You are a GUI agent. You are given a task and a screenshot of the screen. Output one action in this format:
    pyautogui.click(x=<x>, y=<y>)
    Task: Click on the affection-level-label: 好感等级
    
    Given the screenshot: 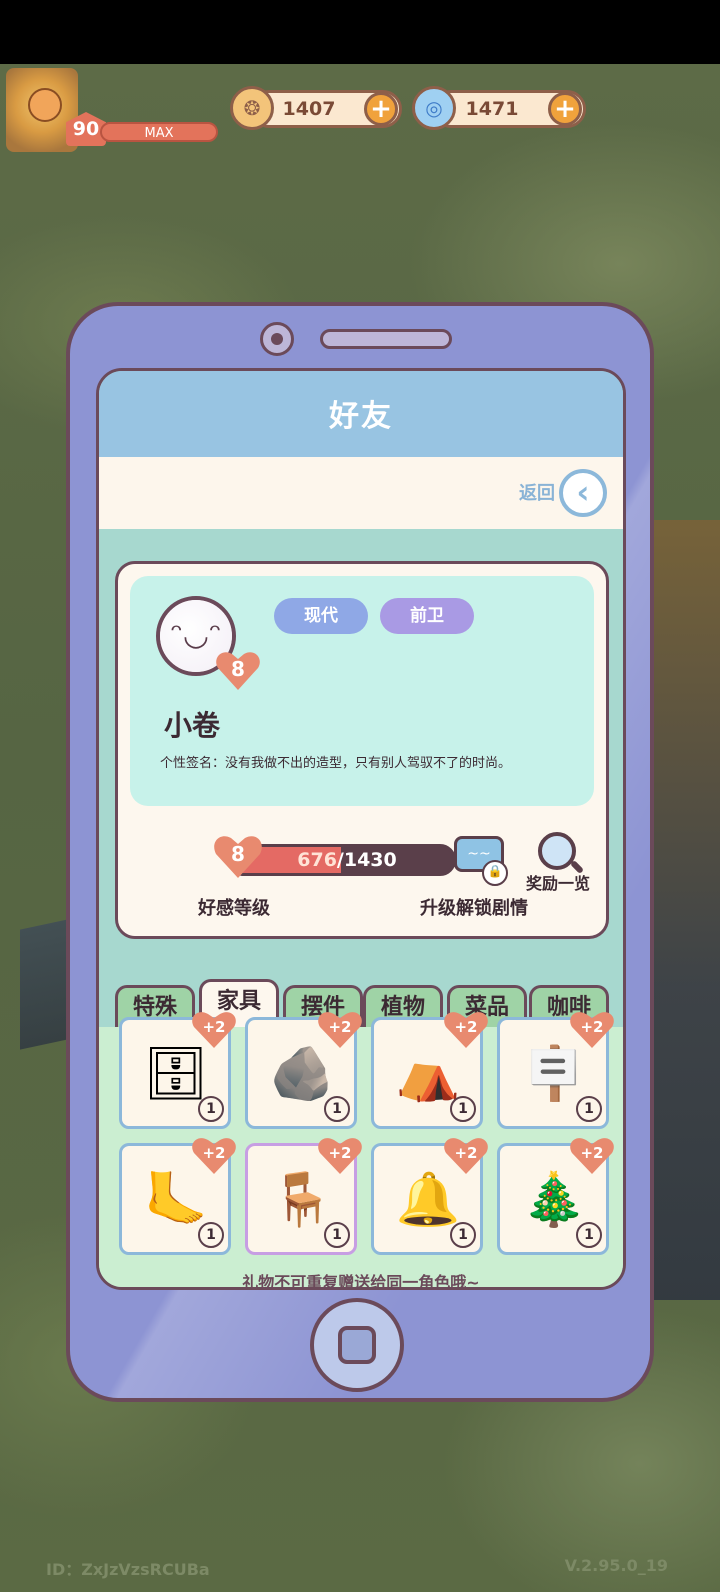 What is the action you would take?
    pyautogui.click(x=234, y=908)
    